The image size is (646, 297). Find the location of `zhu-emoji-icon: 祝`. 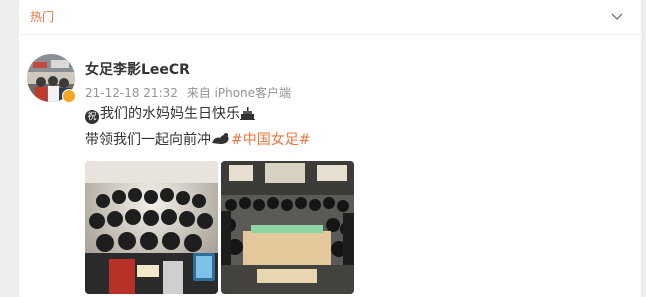

zhu-emoji-icon: 祝 is located at coordinates (92, 117).